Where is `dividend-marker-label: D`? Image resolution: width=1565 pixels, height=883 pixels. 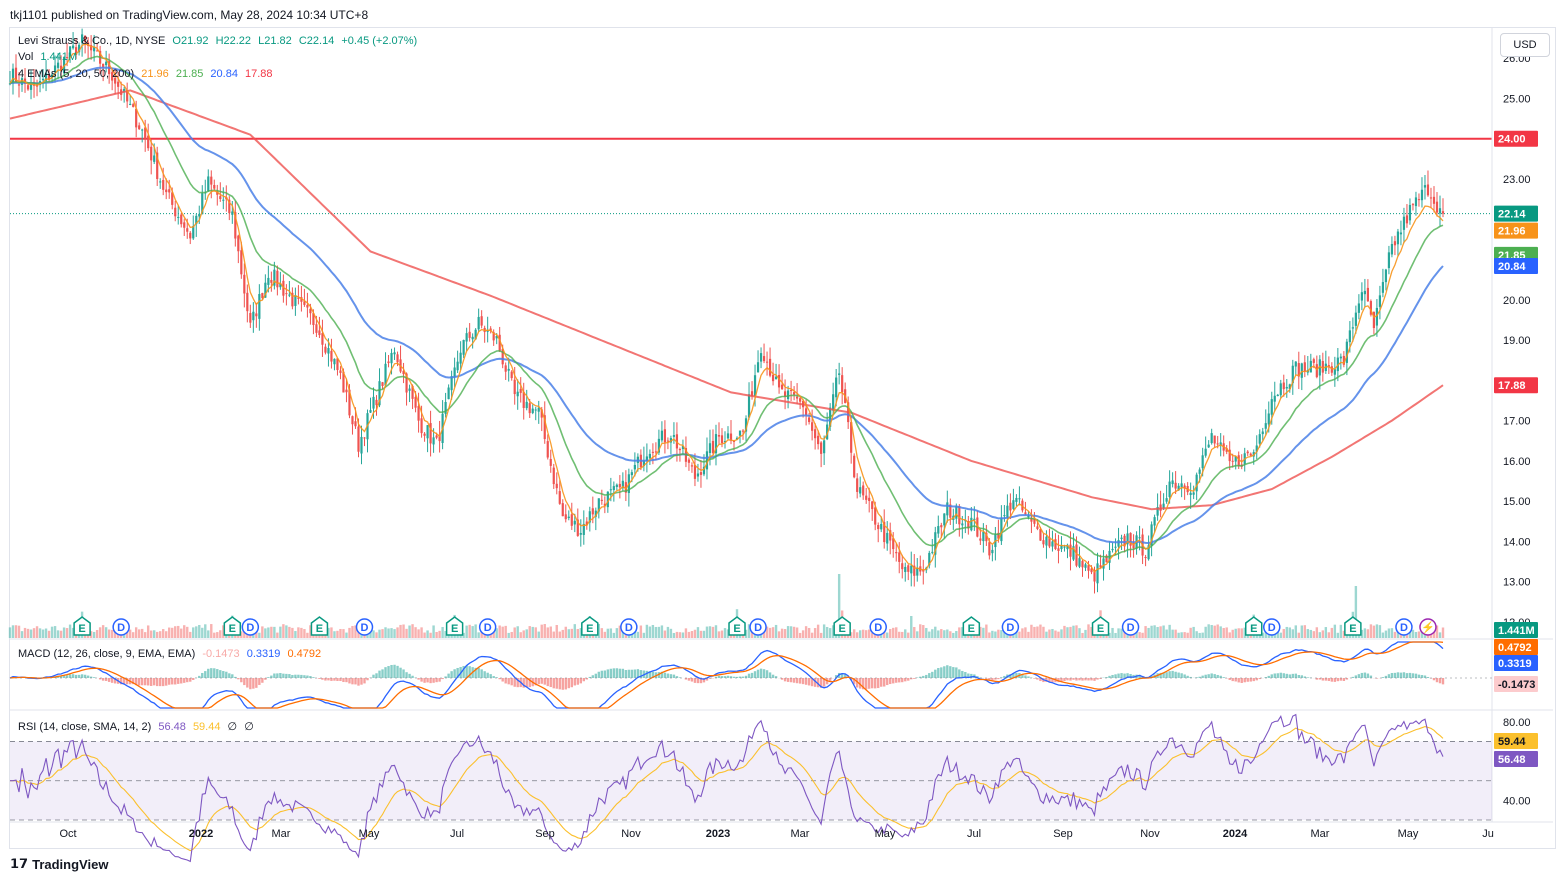 dividend-marker-label: D is located at coordinates (1131, 628).